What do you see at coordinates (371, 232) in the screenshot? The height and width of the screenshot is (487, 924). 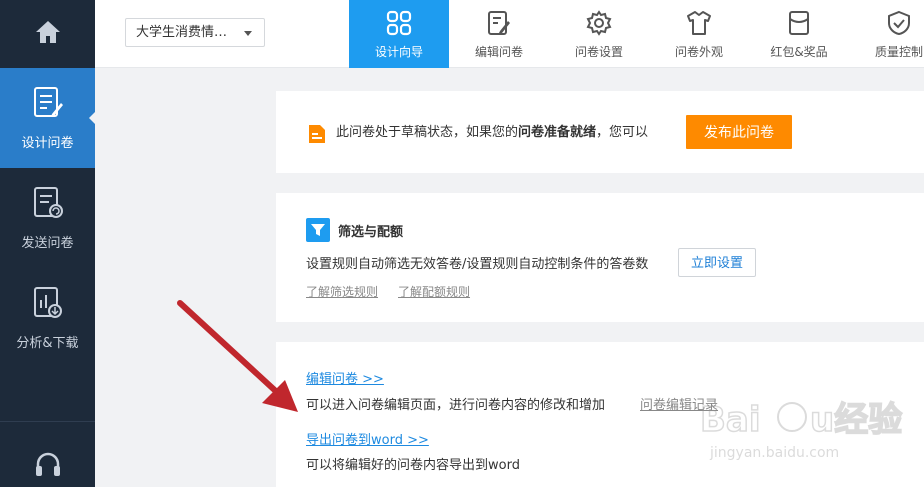 I see `filter-quota-title: 筛选与配额` at bounding box center [371, 232].